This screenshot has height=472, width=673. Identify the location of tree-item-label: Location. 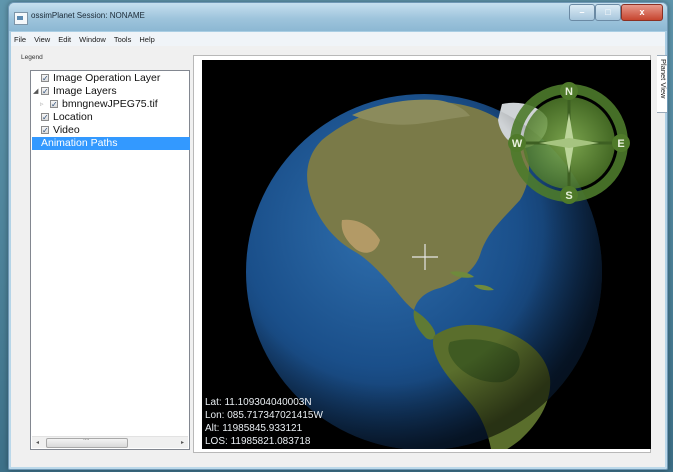
(73, 117).